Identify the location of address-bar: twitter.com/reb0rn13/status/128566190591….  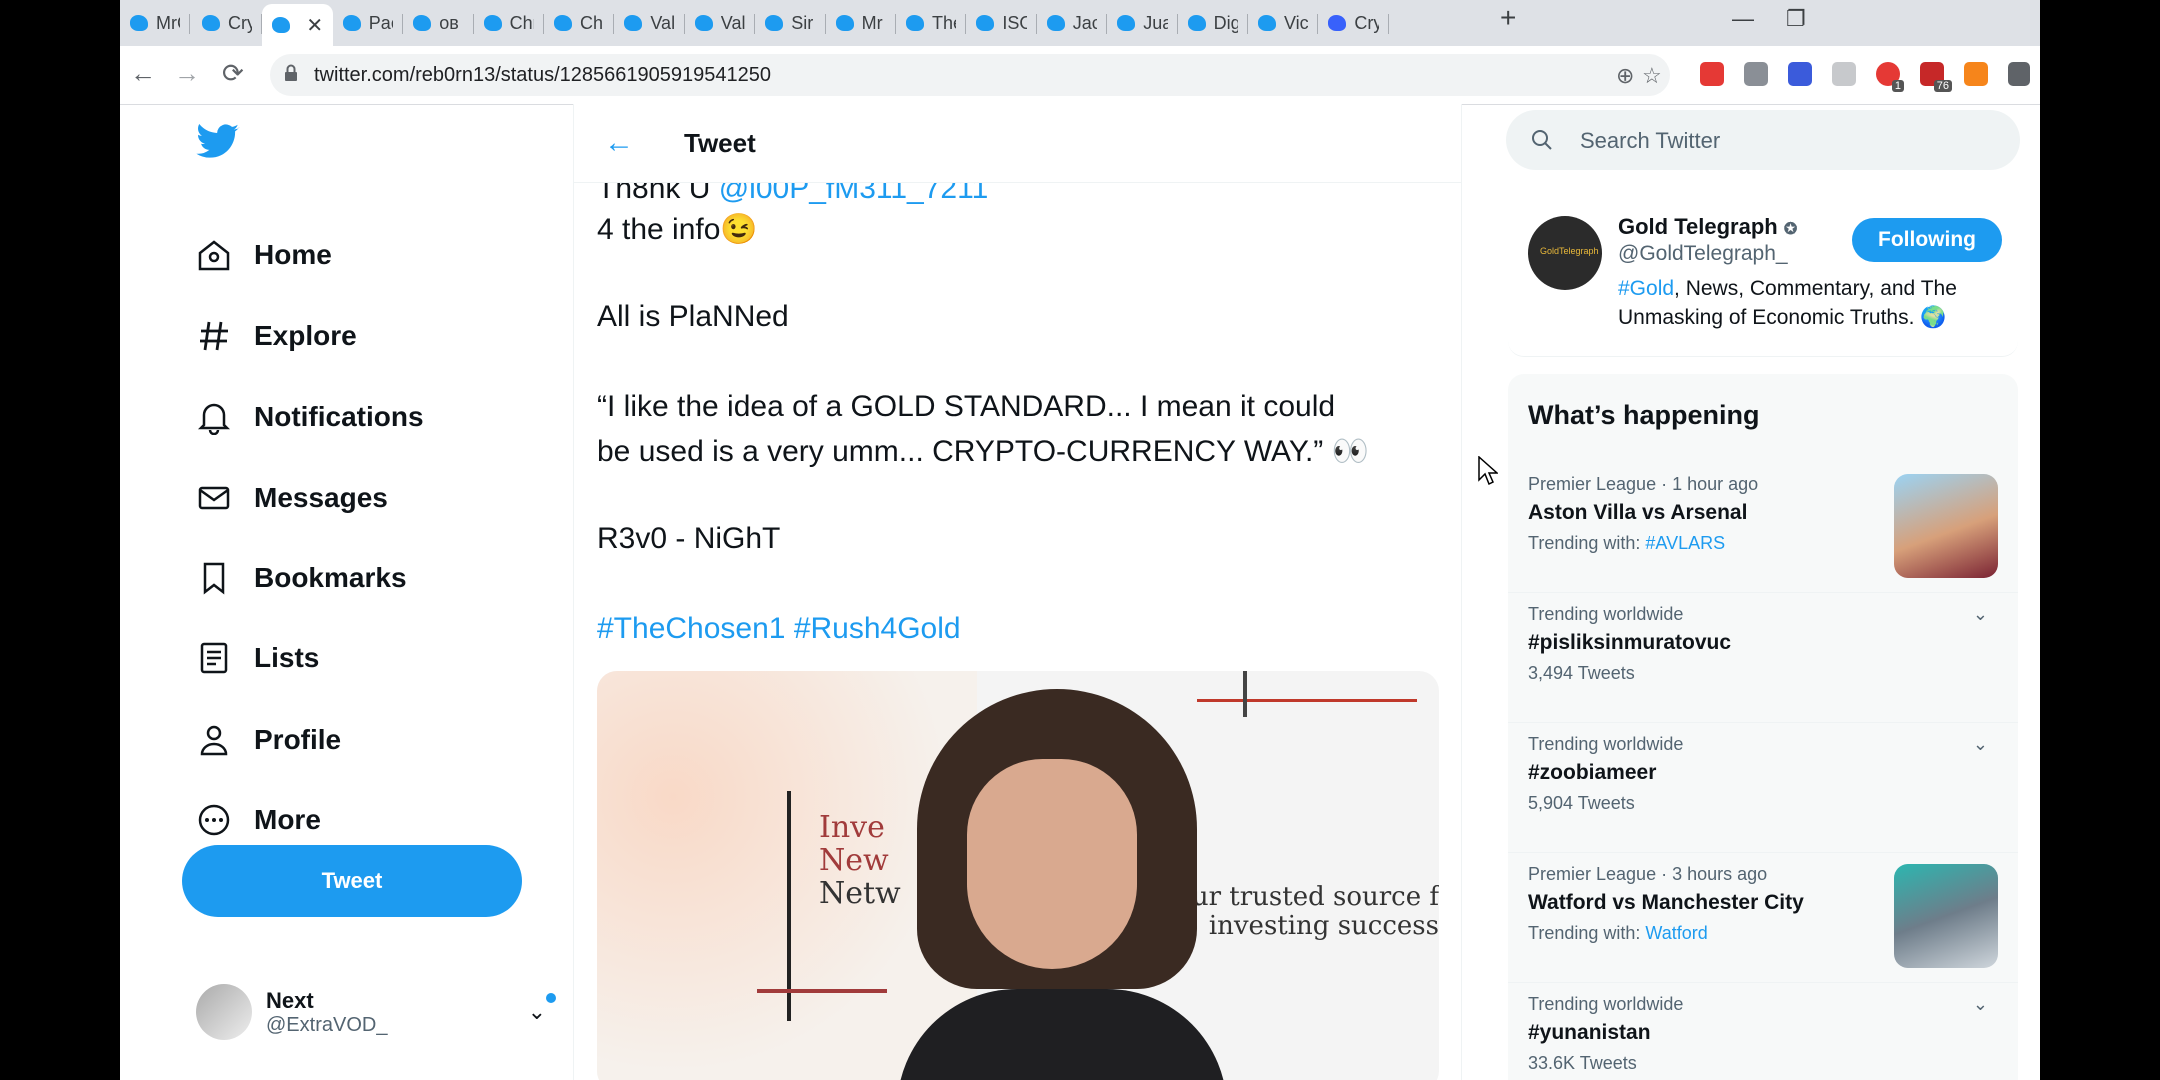
(970, 75).